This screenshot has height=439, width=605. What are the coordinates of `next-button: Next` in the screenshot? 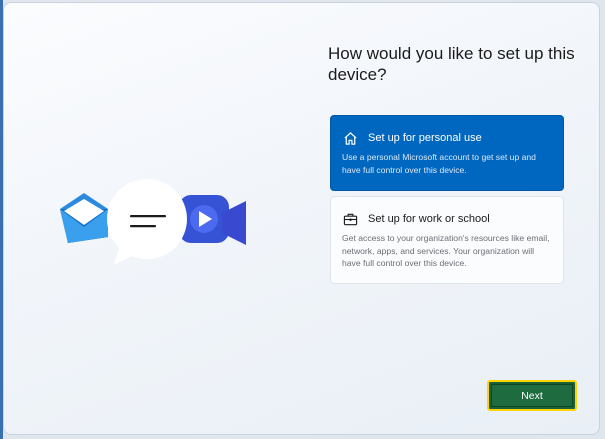 It's located at (532, 395).